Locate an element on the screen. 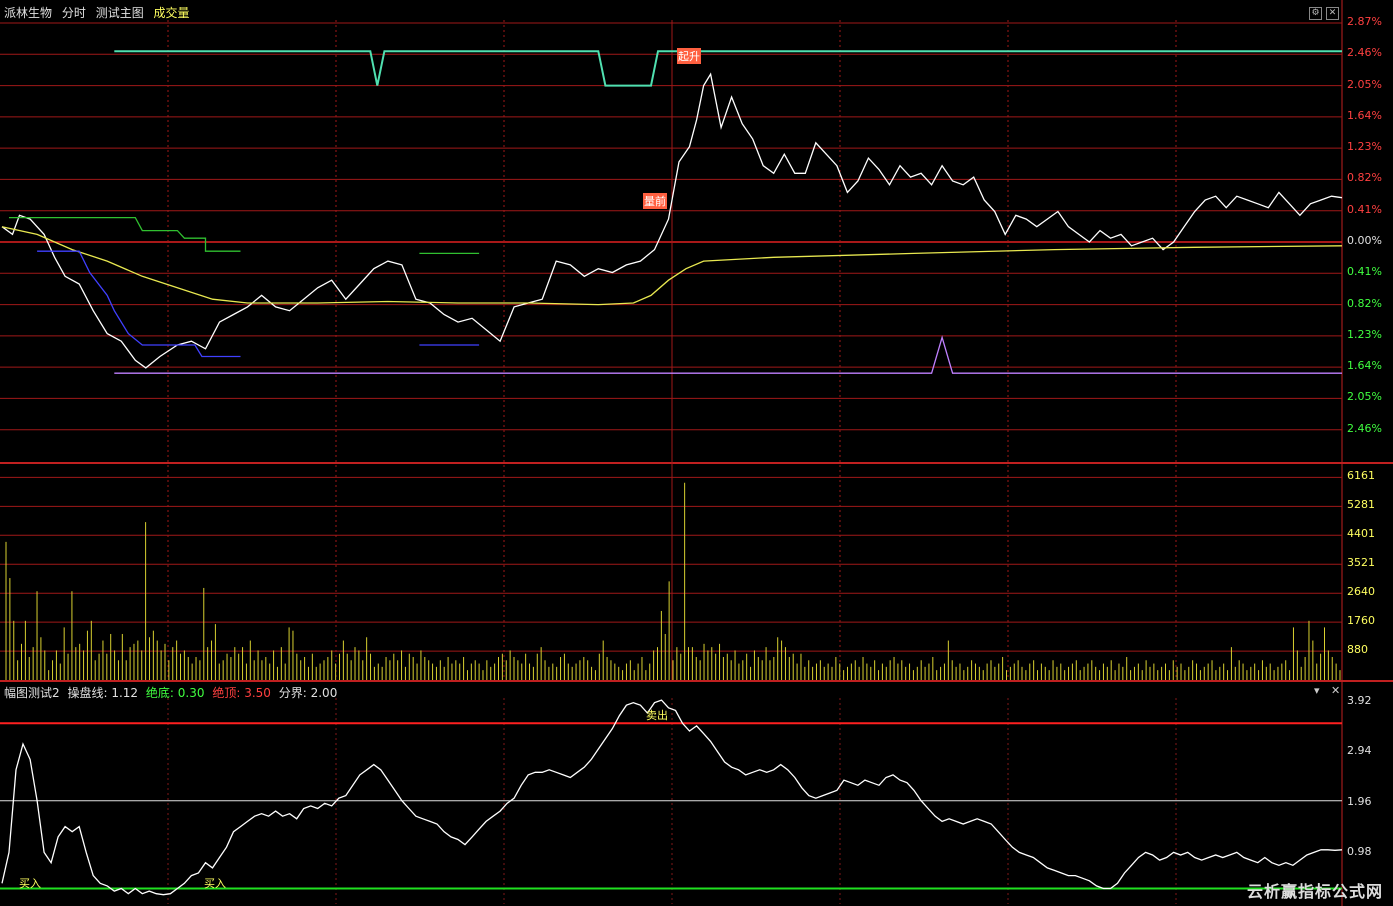 The height and width of the screenshot is (906, 1393). divider-label: 分界: is located at coordinates (292, 693).